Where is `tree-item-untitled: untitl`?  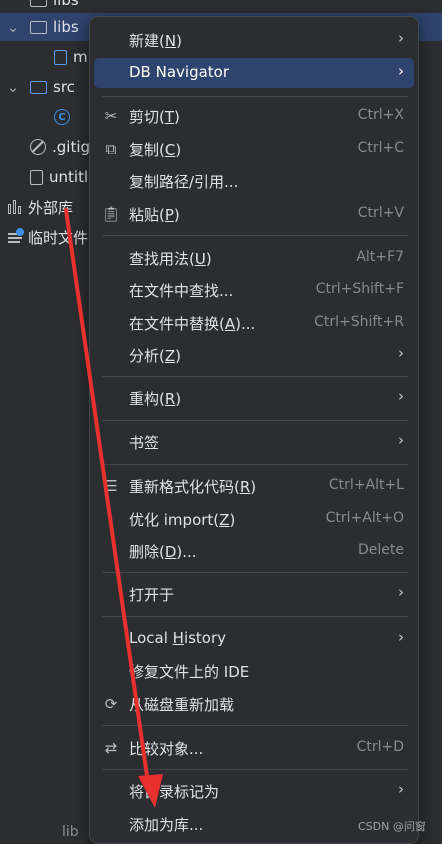 tree-item-untitled: untitl is located at coordinates (59, 177).